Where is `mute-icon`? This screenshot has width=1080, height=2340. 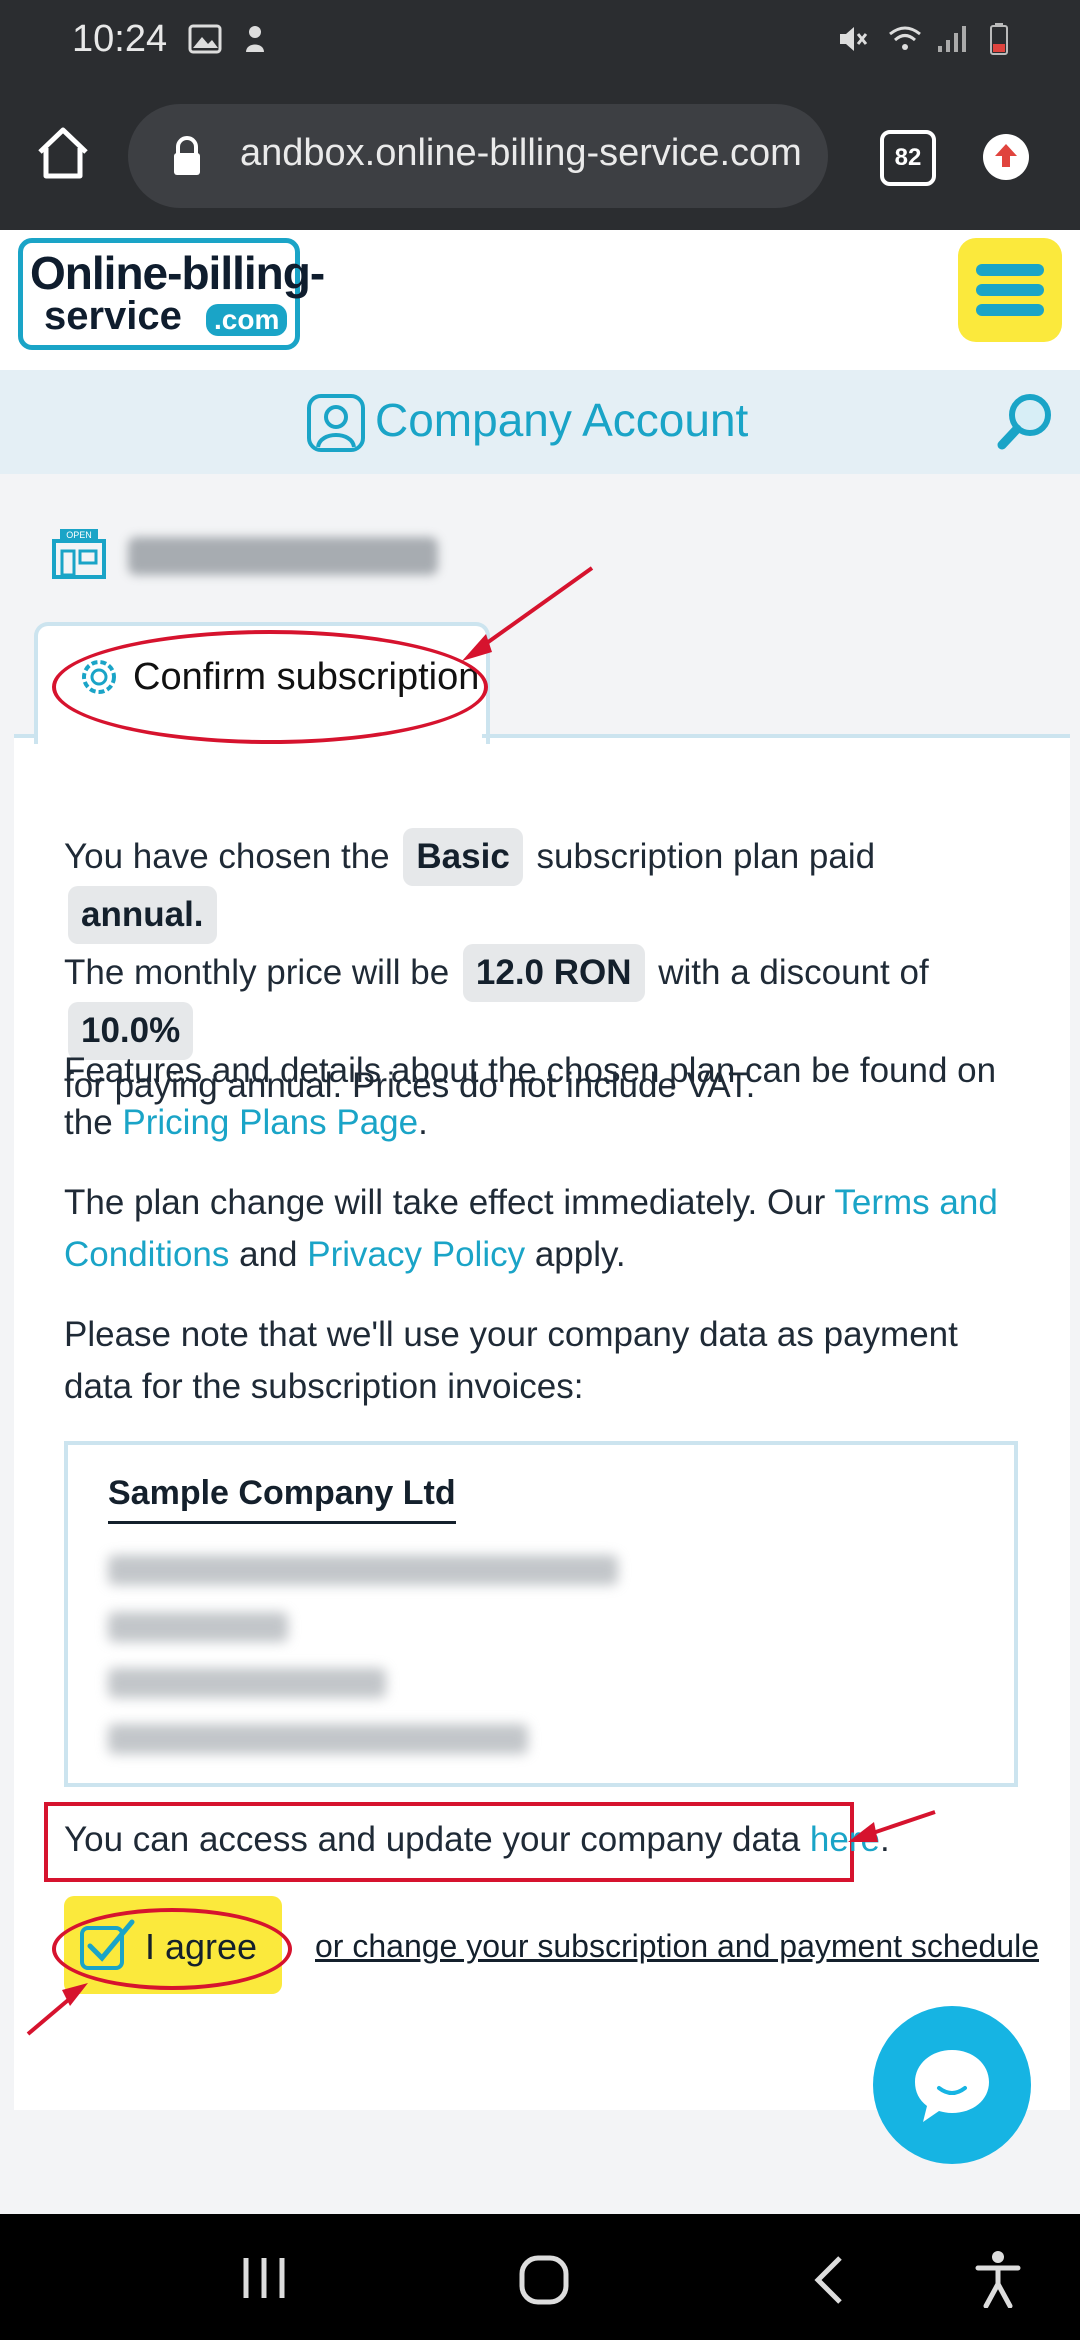 mute-icon is located at coordinates (854, 39).